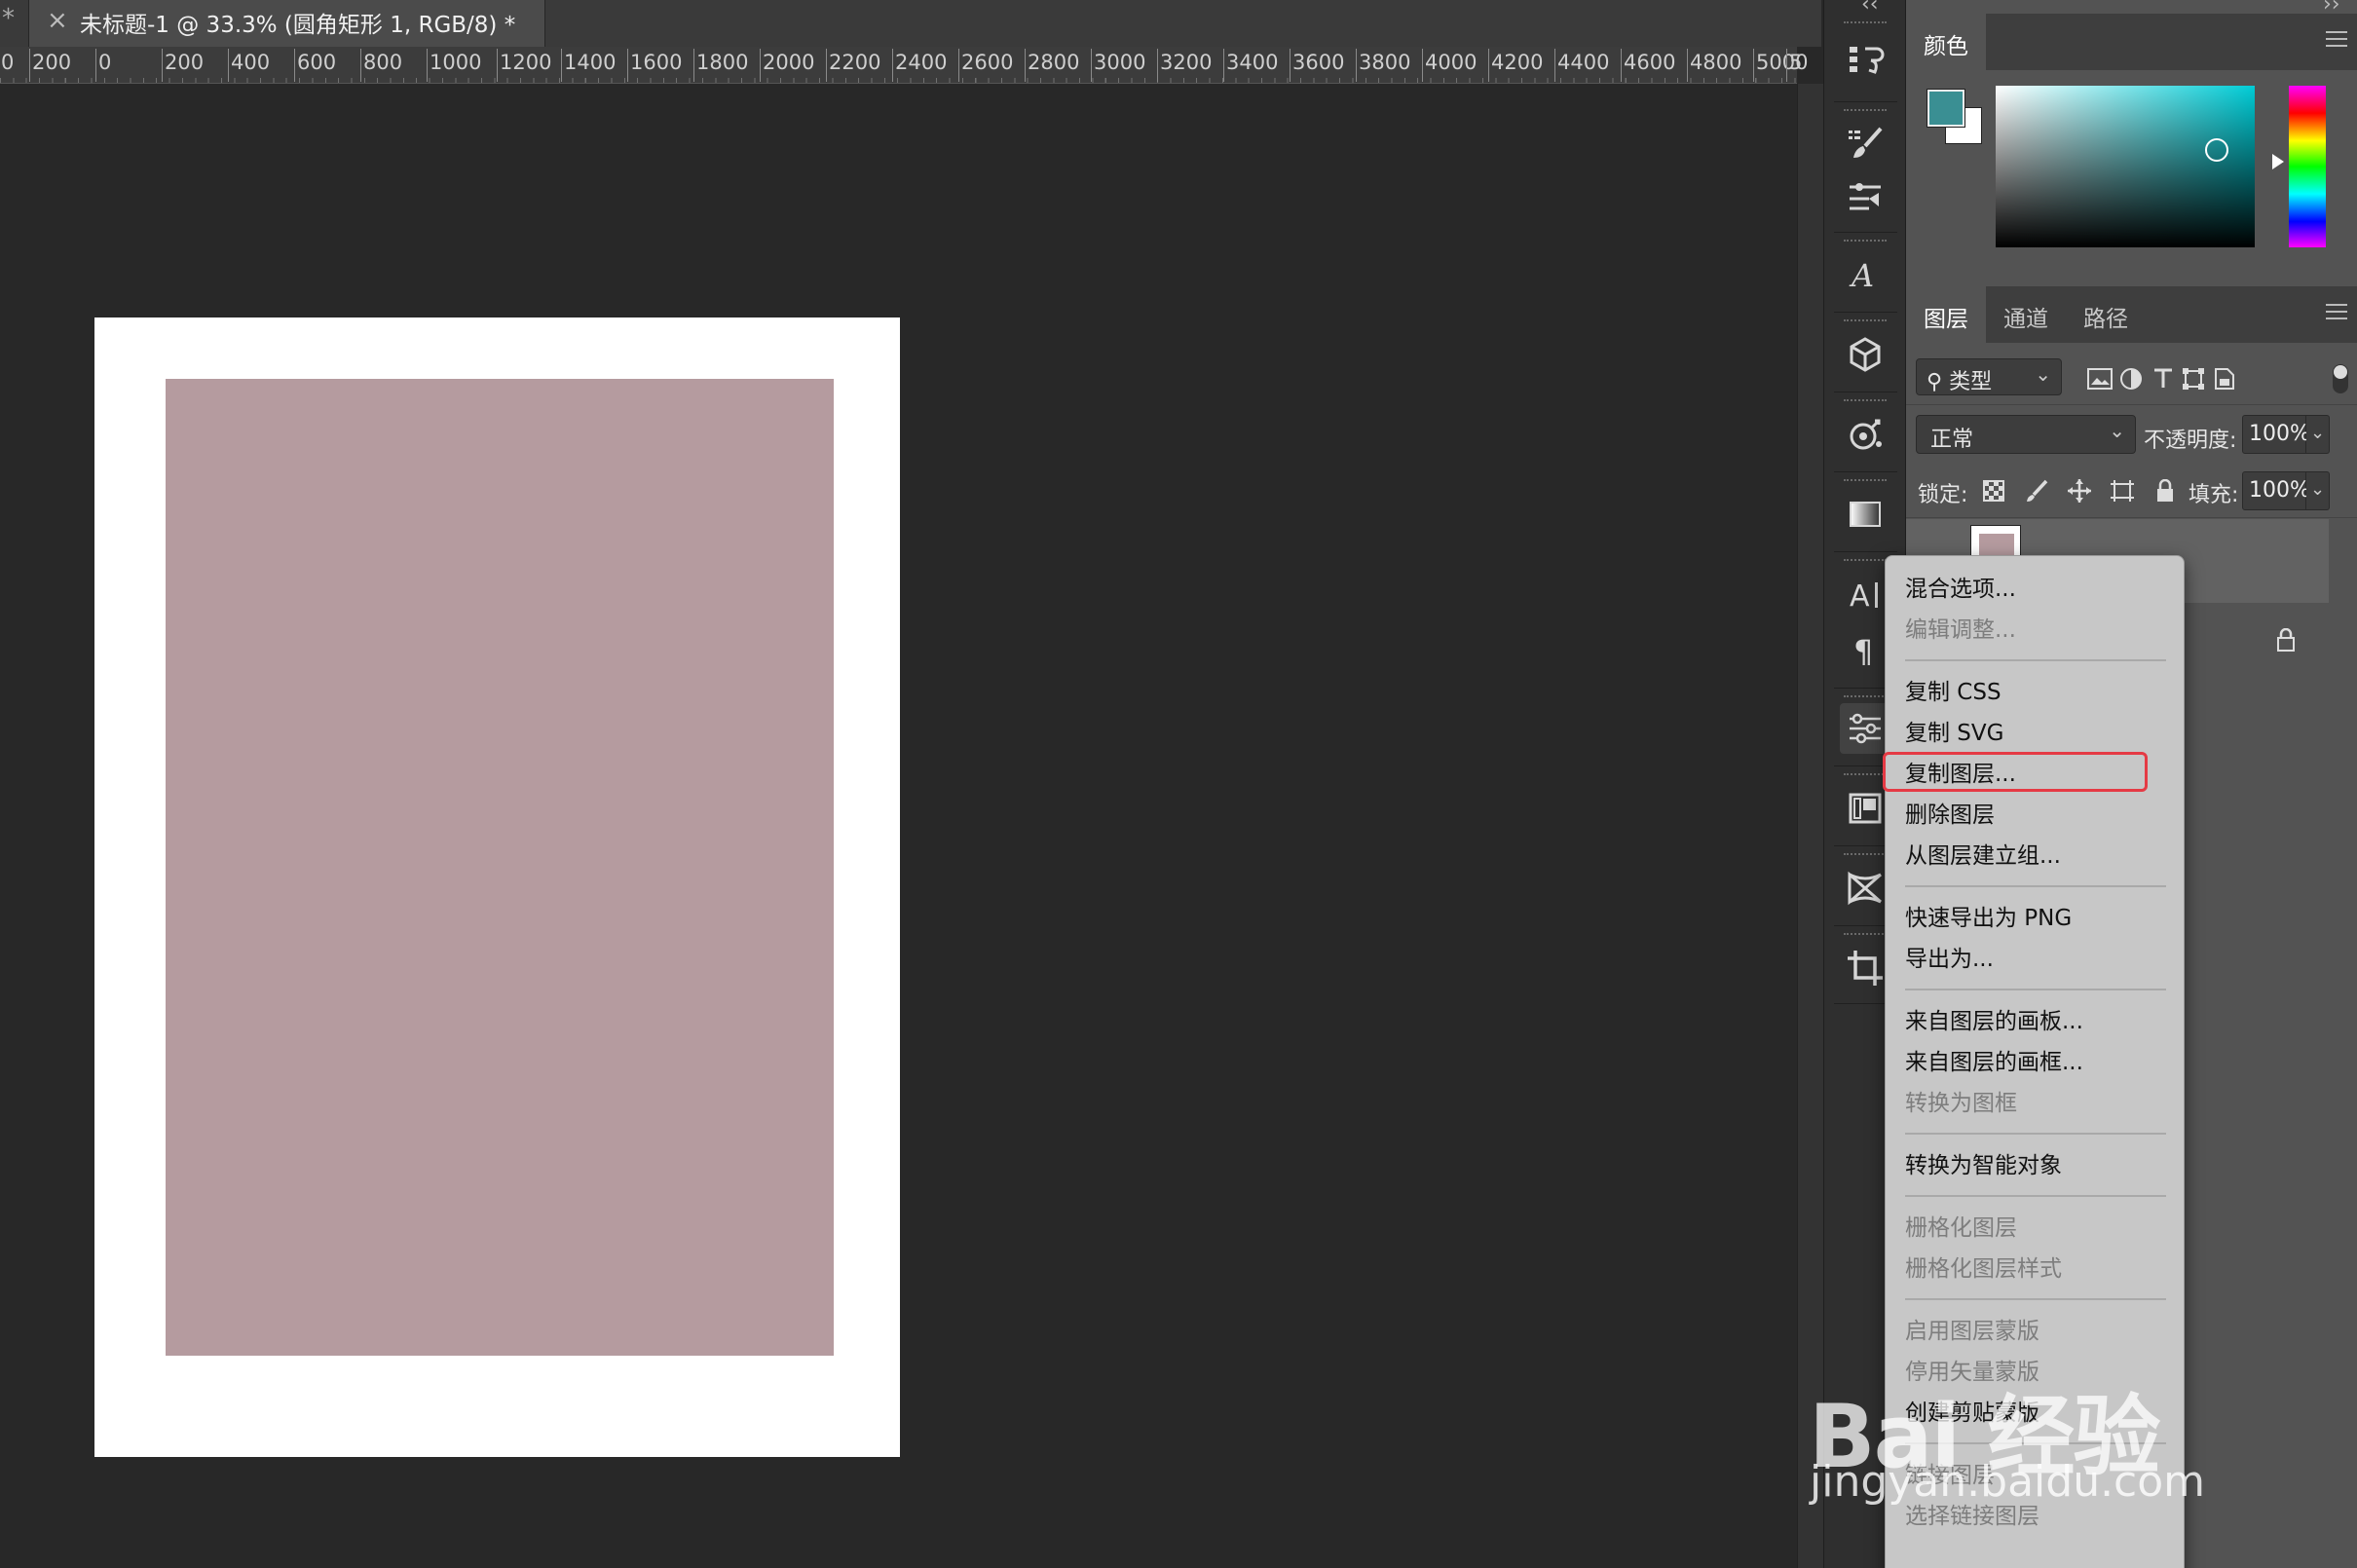  What do you see at coordinates (2276, 434) in the screenshot?
I see `opacity-input: 100%` at bounding box center [2276, 434].